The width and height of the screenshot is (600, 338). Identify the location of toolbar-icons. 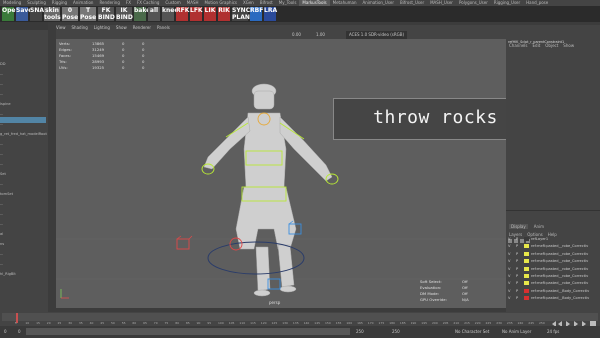
(160, 39).